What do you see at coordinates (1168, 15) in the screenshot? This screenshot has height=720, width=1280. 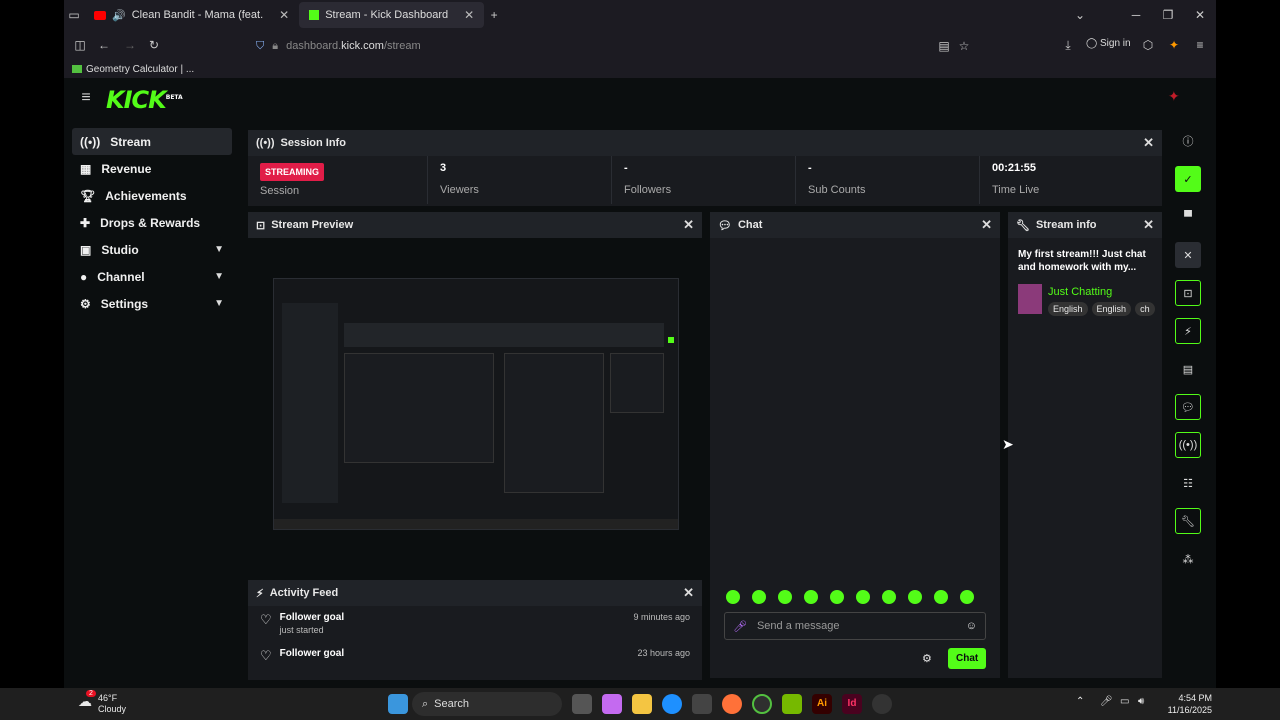 I see `restore-icon: ❐` at bounding box center [1168, 15].